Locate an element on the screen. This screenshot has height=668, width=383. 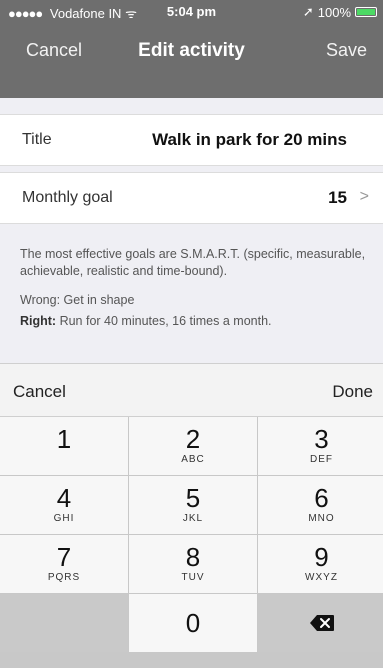
title-label: Title is located at coordinates (37, 139).